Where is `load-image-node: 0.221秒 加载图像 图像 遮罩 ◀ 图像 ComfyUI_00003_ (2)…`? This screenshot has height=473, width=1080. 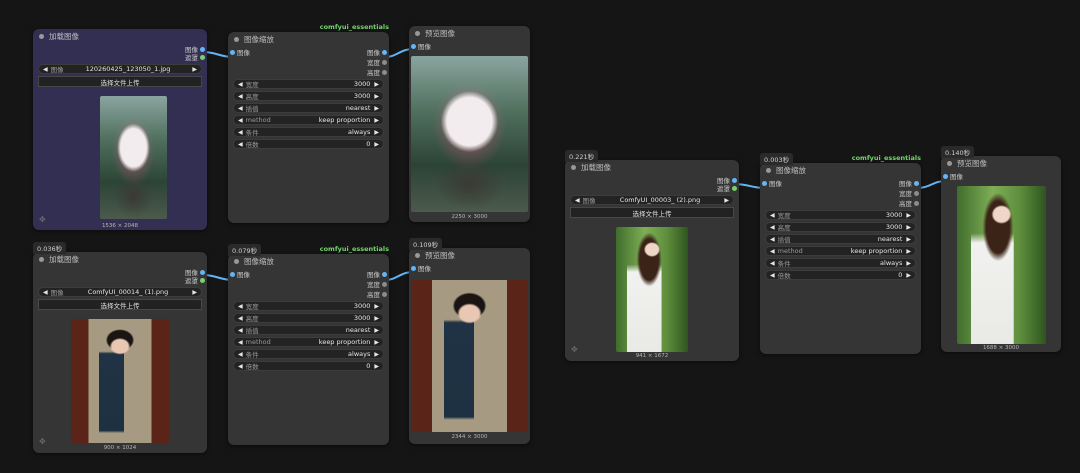 load-image-node: 0.221秒 加载图像 图像 遮罩 ◀ 图像 ComfyUI_00003_ (2)… is located at coordinates (652, 255).